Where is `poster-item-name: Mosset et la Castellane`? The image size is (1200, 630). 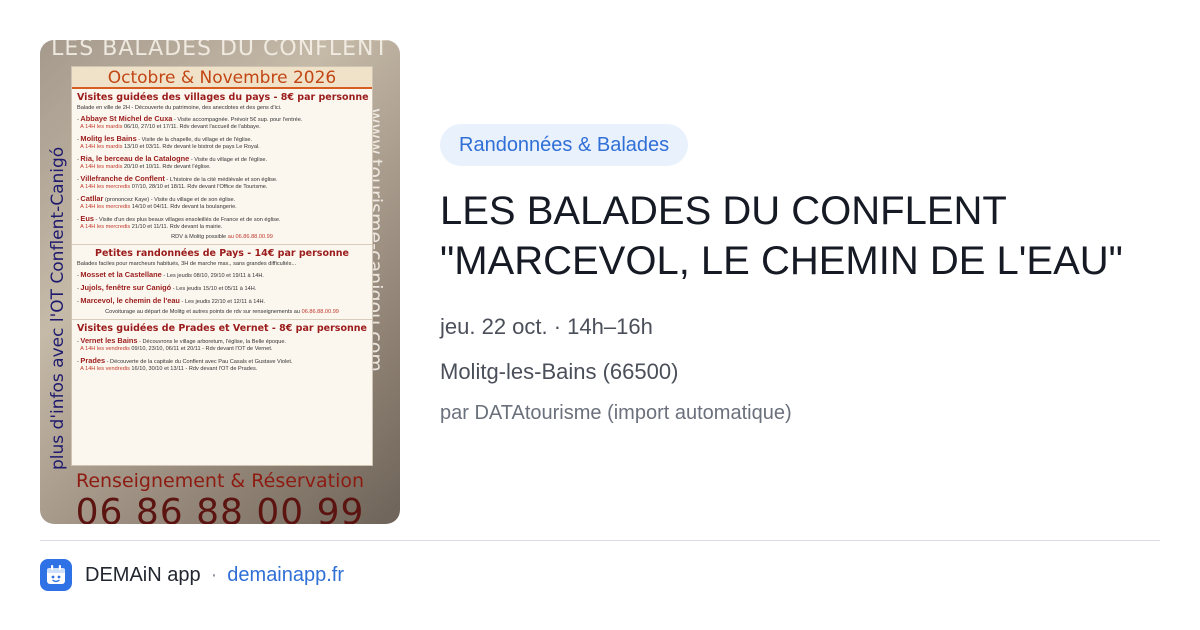 poster-item-name: Mosset et la Castellane is located at coordinates (121, 274).